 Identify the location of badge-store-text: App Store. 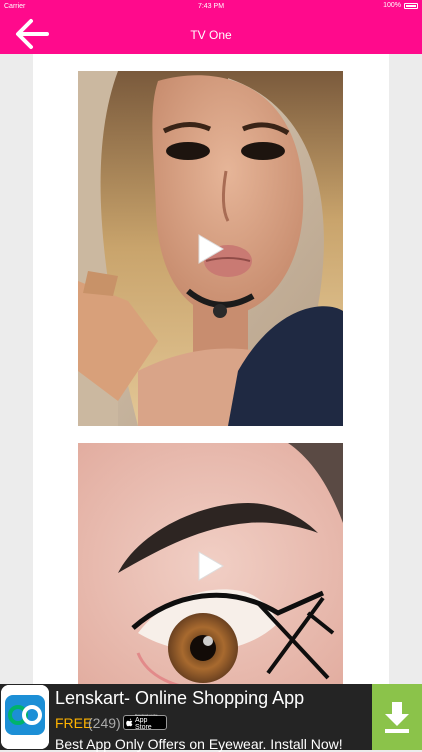
(143, 724).